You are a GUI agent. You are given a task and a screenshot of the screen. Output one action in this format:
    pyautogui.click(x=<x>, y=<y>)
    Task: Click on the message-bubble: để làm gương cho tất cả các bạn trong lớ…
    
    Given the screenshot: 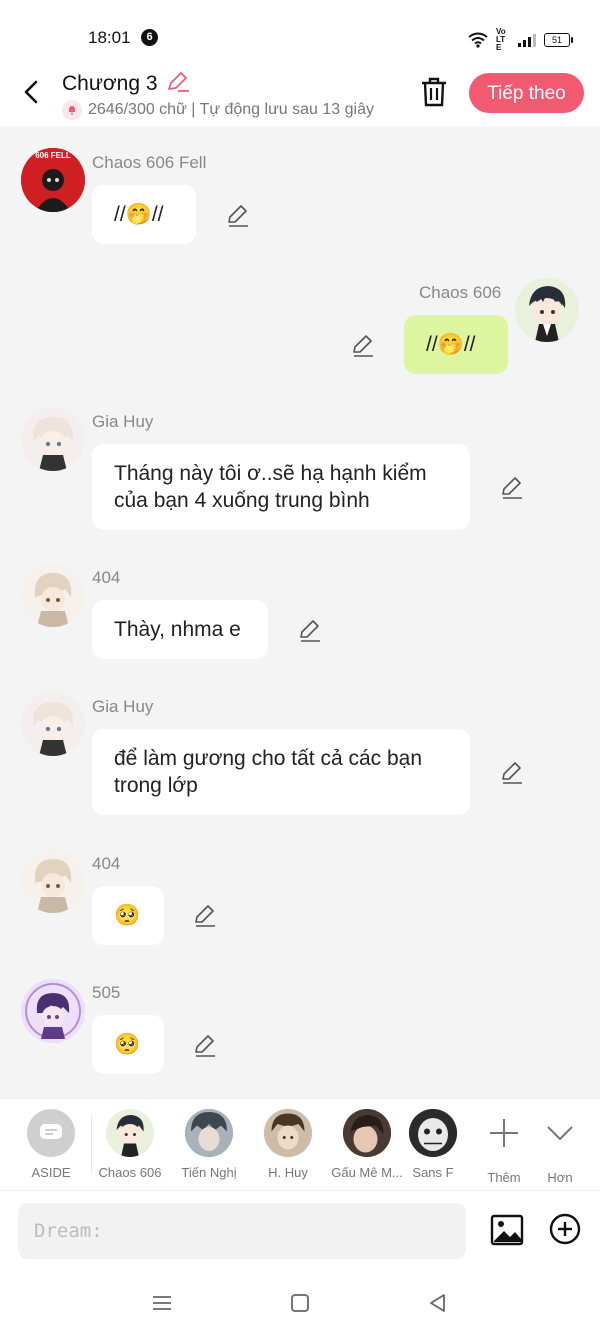 What is the action you would take?
    pyautogui.click(x=281, y=772)
    